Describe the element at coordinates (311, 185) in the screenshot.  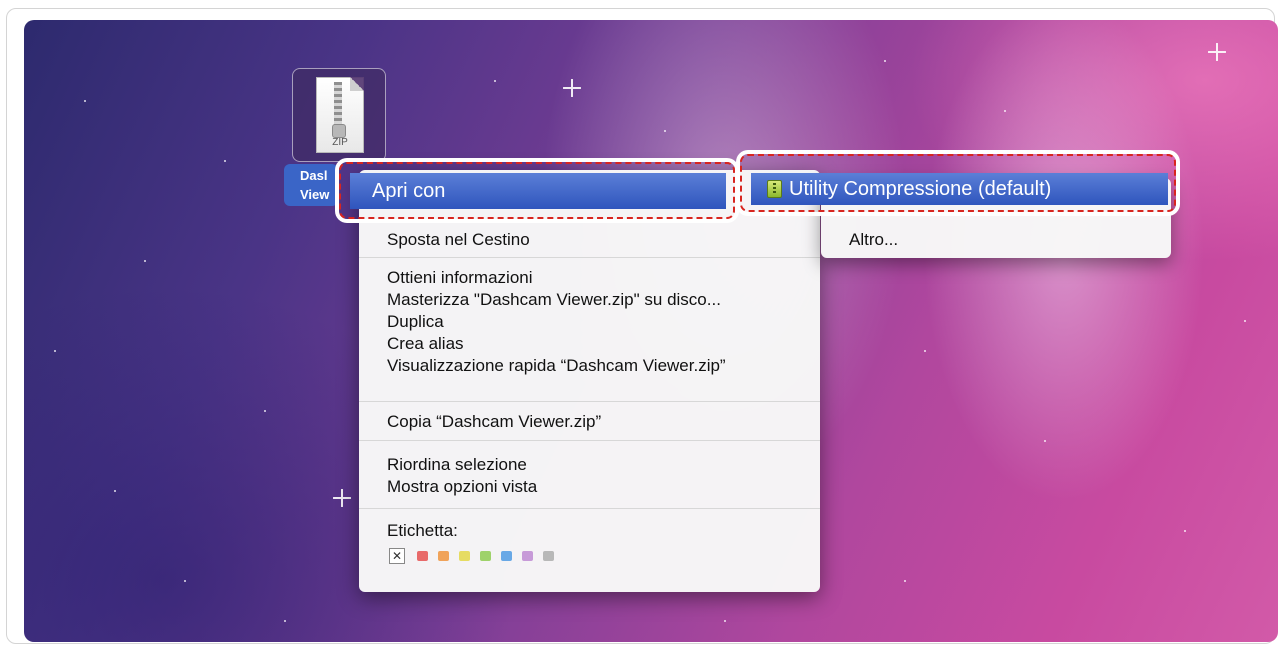
I see `file-name-label: Dasl View` at that location.